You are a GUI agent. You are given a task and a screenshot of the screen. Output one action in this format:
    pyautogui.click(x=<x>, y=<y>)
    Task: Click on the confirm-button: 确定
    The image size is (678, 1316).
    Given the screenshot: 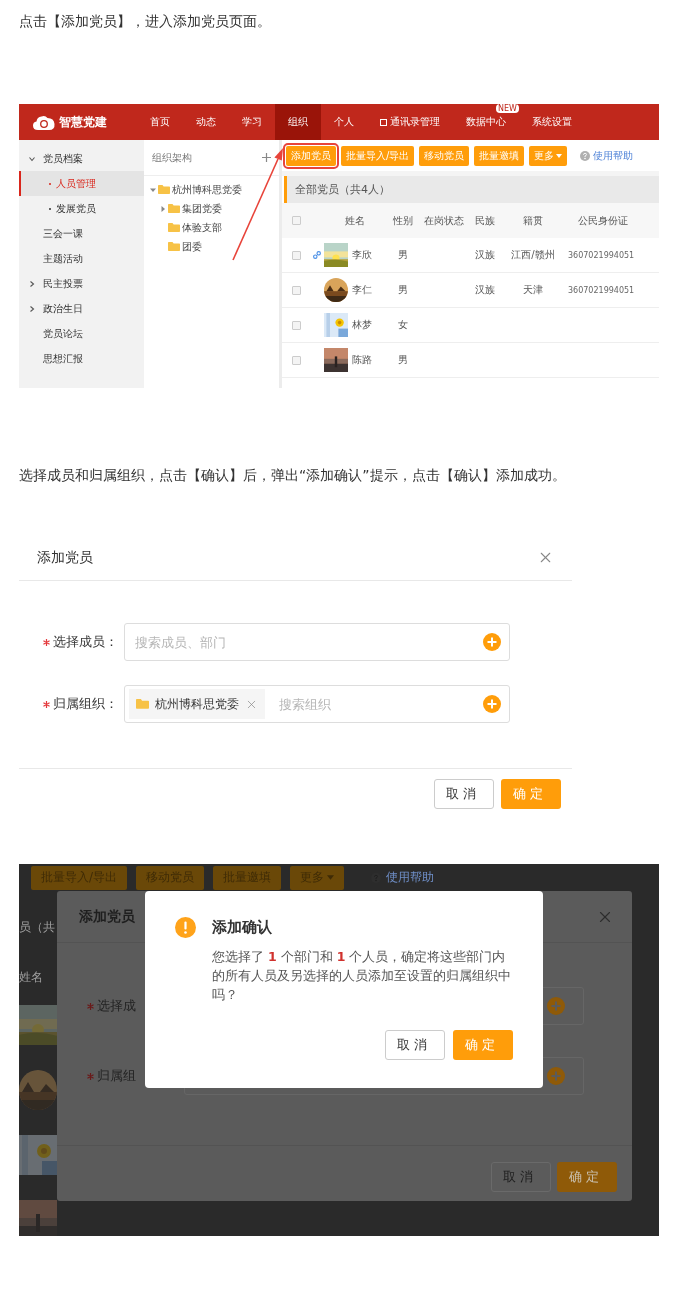 What is the action you would take?
    pyautogui.click(x=587, y=1177)
    